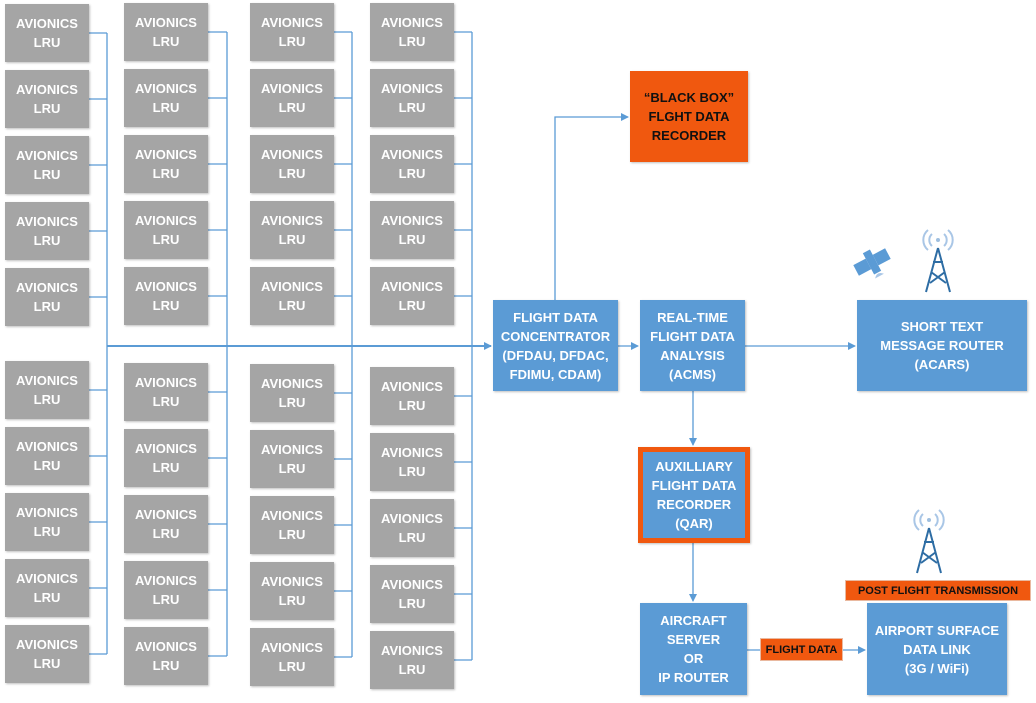  Describe the element at coordinates (872, 263) in the screenshot. I see `satellite-icon` at that location.